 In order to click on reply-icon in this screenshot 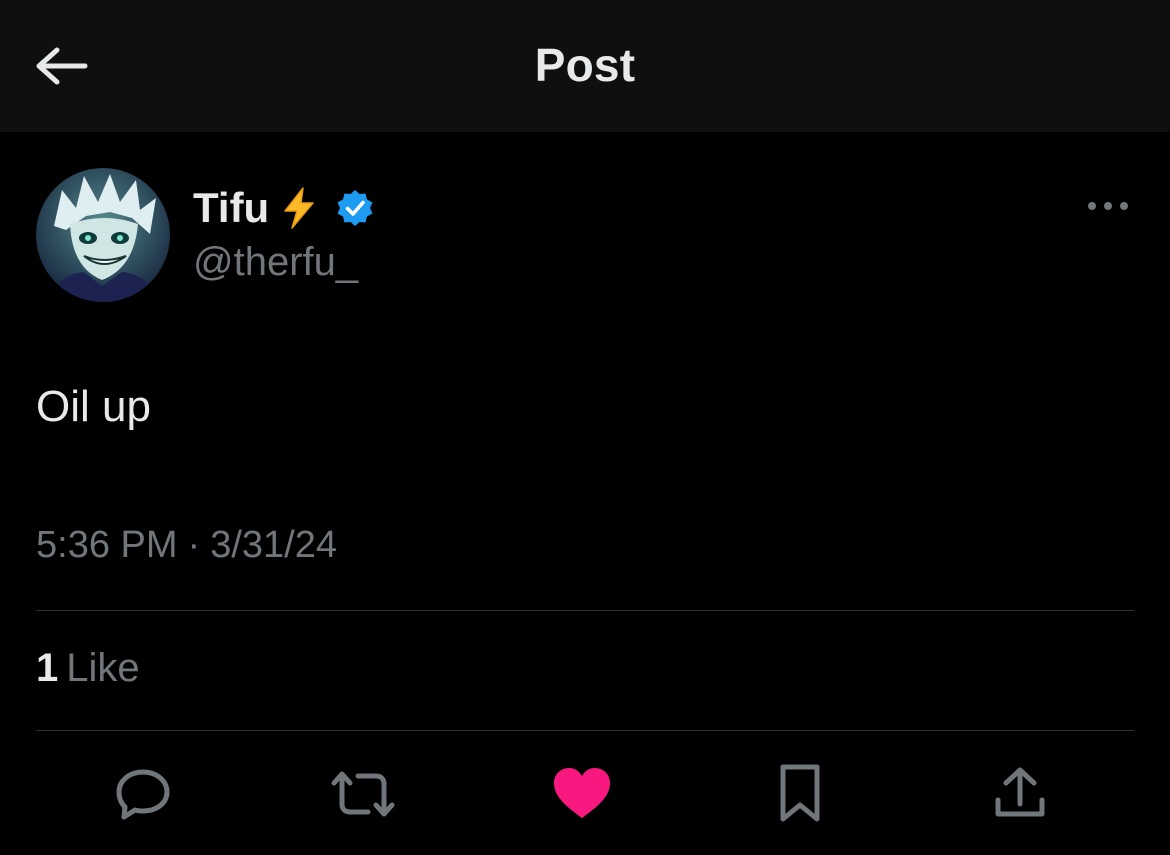, I will do `click(143, 796)`.